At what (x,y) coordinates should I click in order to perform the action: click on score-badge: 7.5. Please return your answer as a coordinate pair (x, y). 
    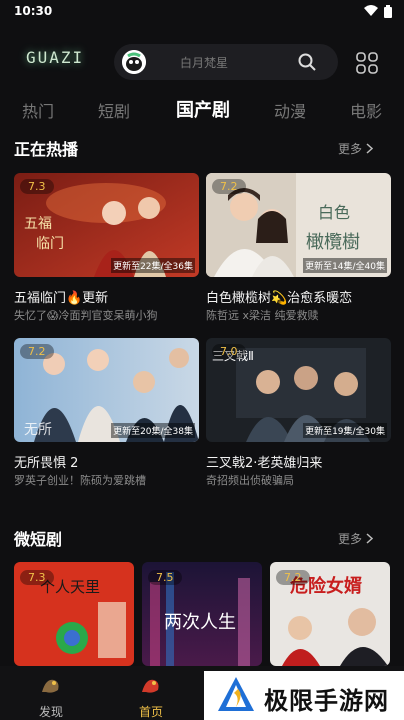
    Looking at the image, I should click on (165, 577).